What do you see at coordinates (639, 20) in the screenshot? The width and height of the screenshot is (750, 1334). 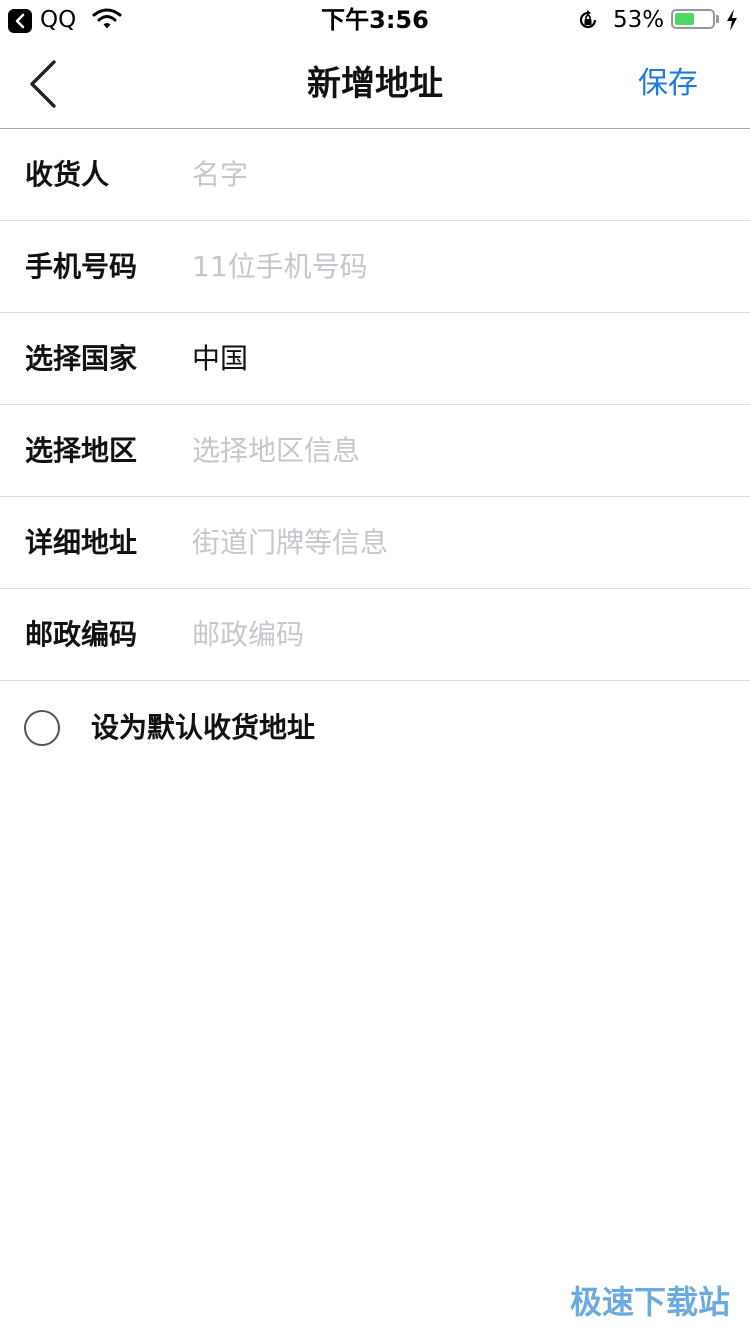 I see `battery-percent: 53%` at bounding box center [639, 20].